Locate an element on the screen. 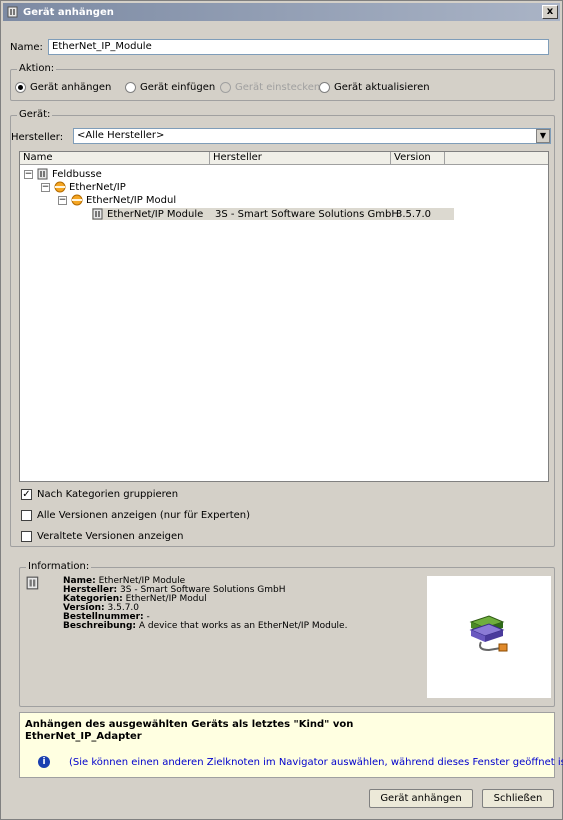  radio-insert: Gerät einfügen is located at coordinates (170, 87).